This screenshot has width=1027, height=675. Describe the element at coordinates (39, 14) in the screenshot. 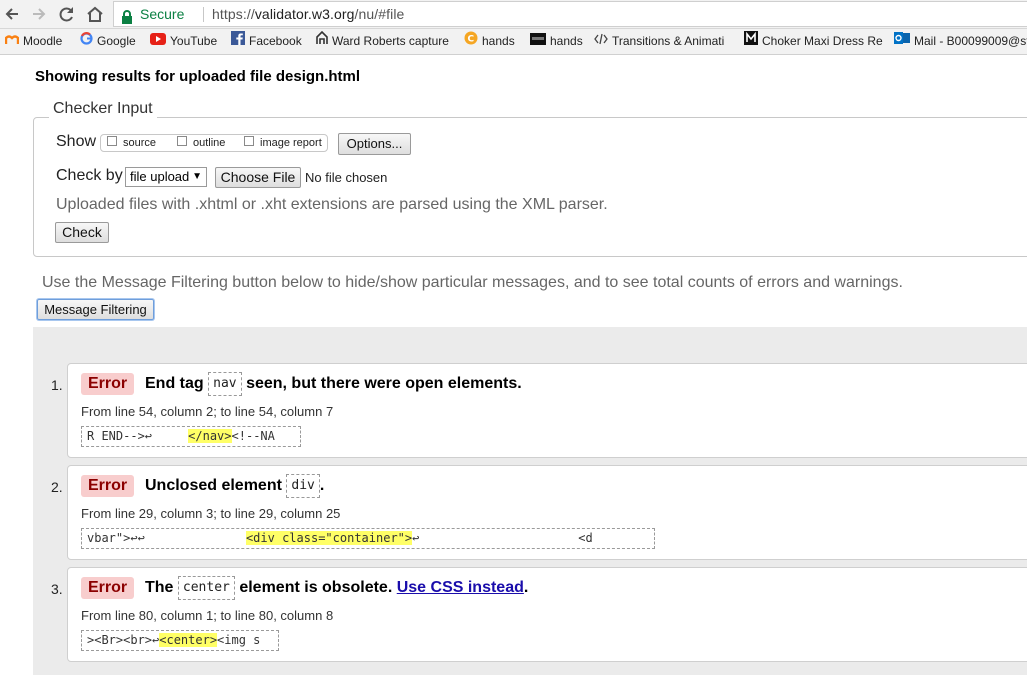

I see `forward-icon` at that location.